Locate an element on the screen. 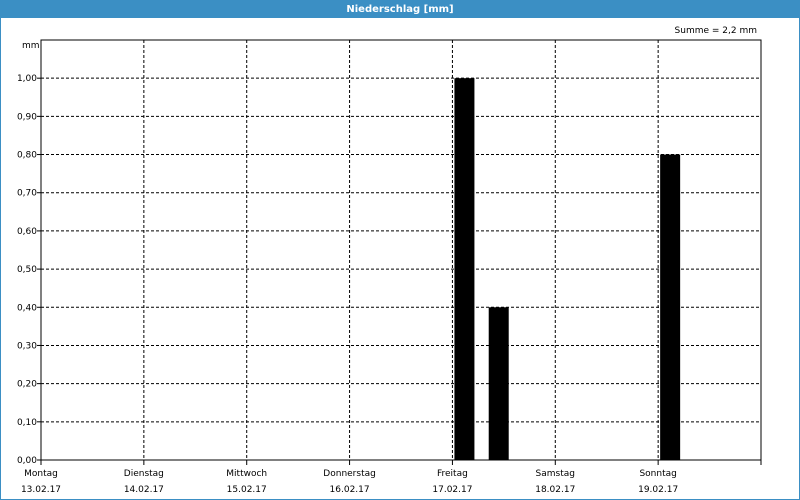 The width and height of the screenshot is (800, 500). x-tick-label-day: Montag is located at coordinates (41, 474).